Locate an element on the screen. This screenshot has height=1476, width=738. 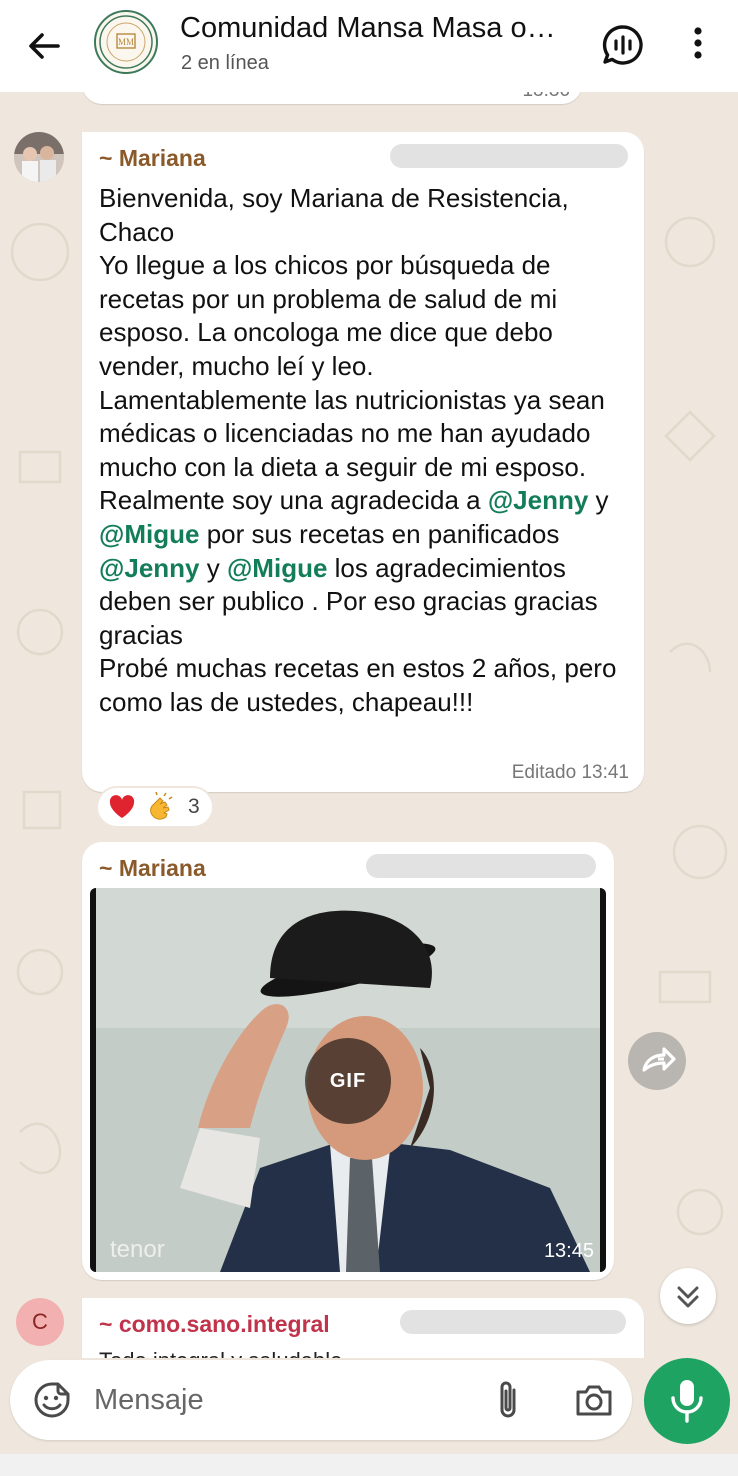
camera-icon is located at coordinates (594, 1400).